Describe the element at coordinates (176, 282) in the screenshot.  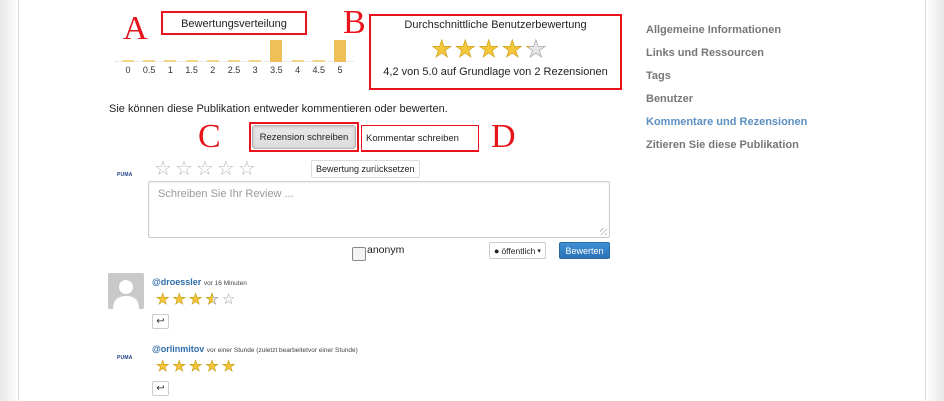
I see `review-1-username: @droessler` at that location.